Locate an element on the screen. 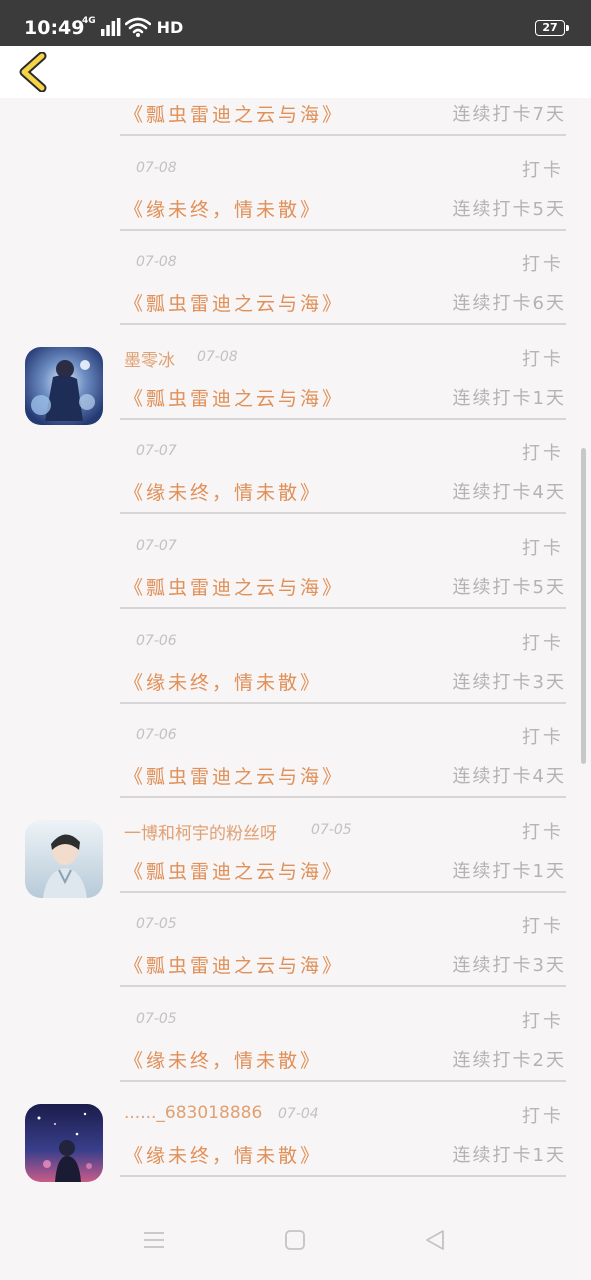 This screenshot has width=591, height=1280. entry-header: 墨零冰 07-08 打卡 is located at coordinates (345, 357).